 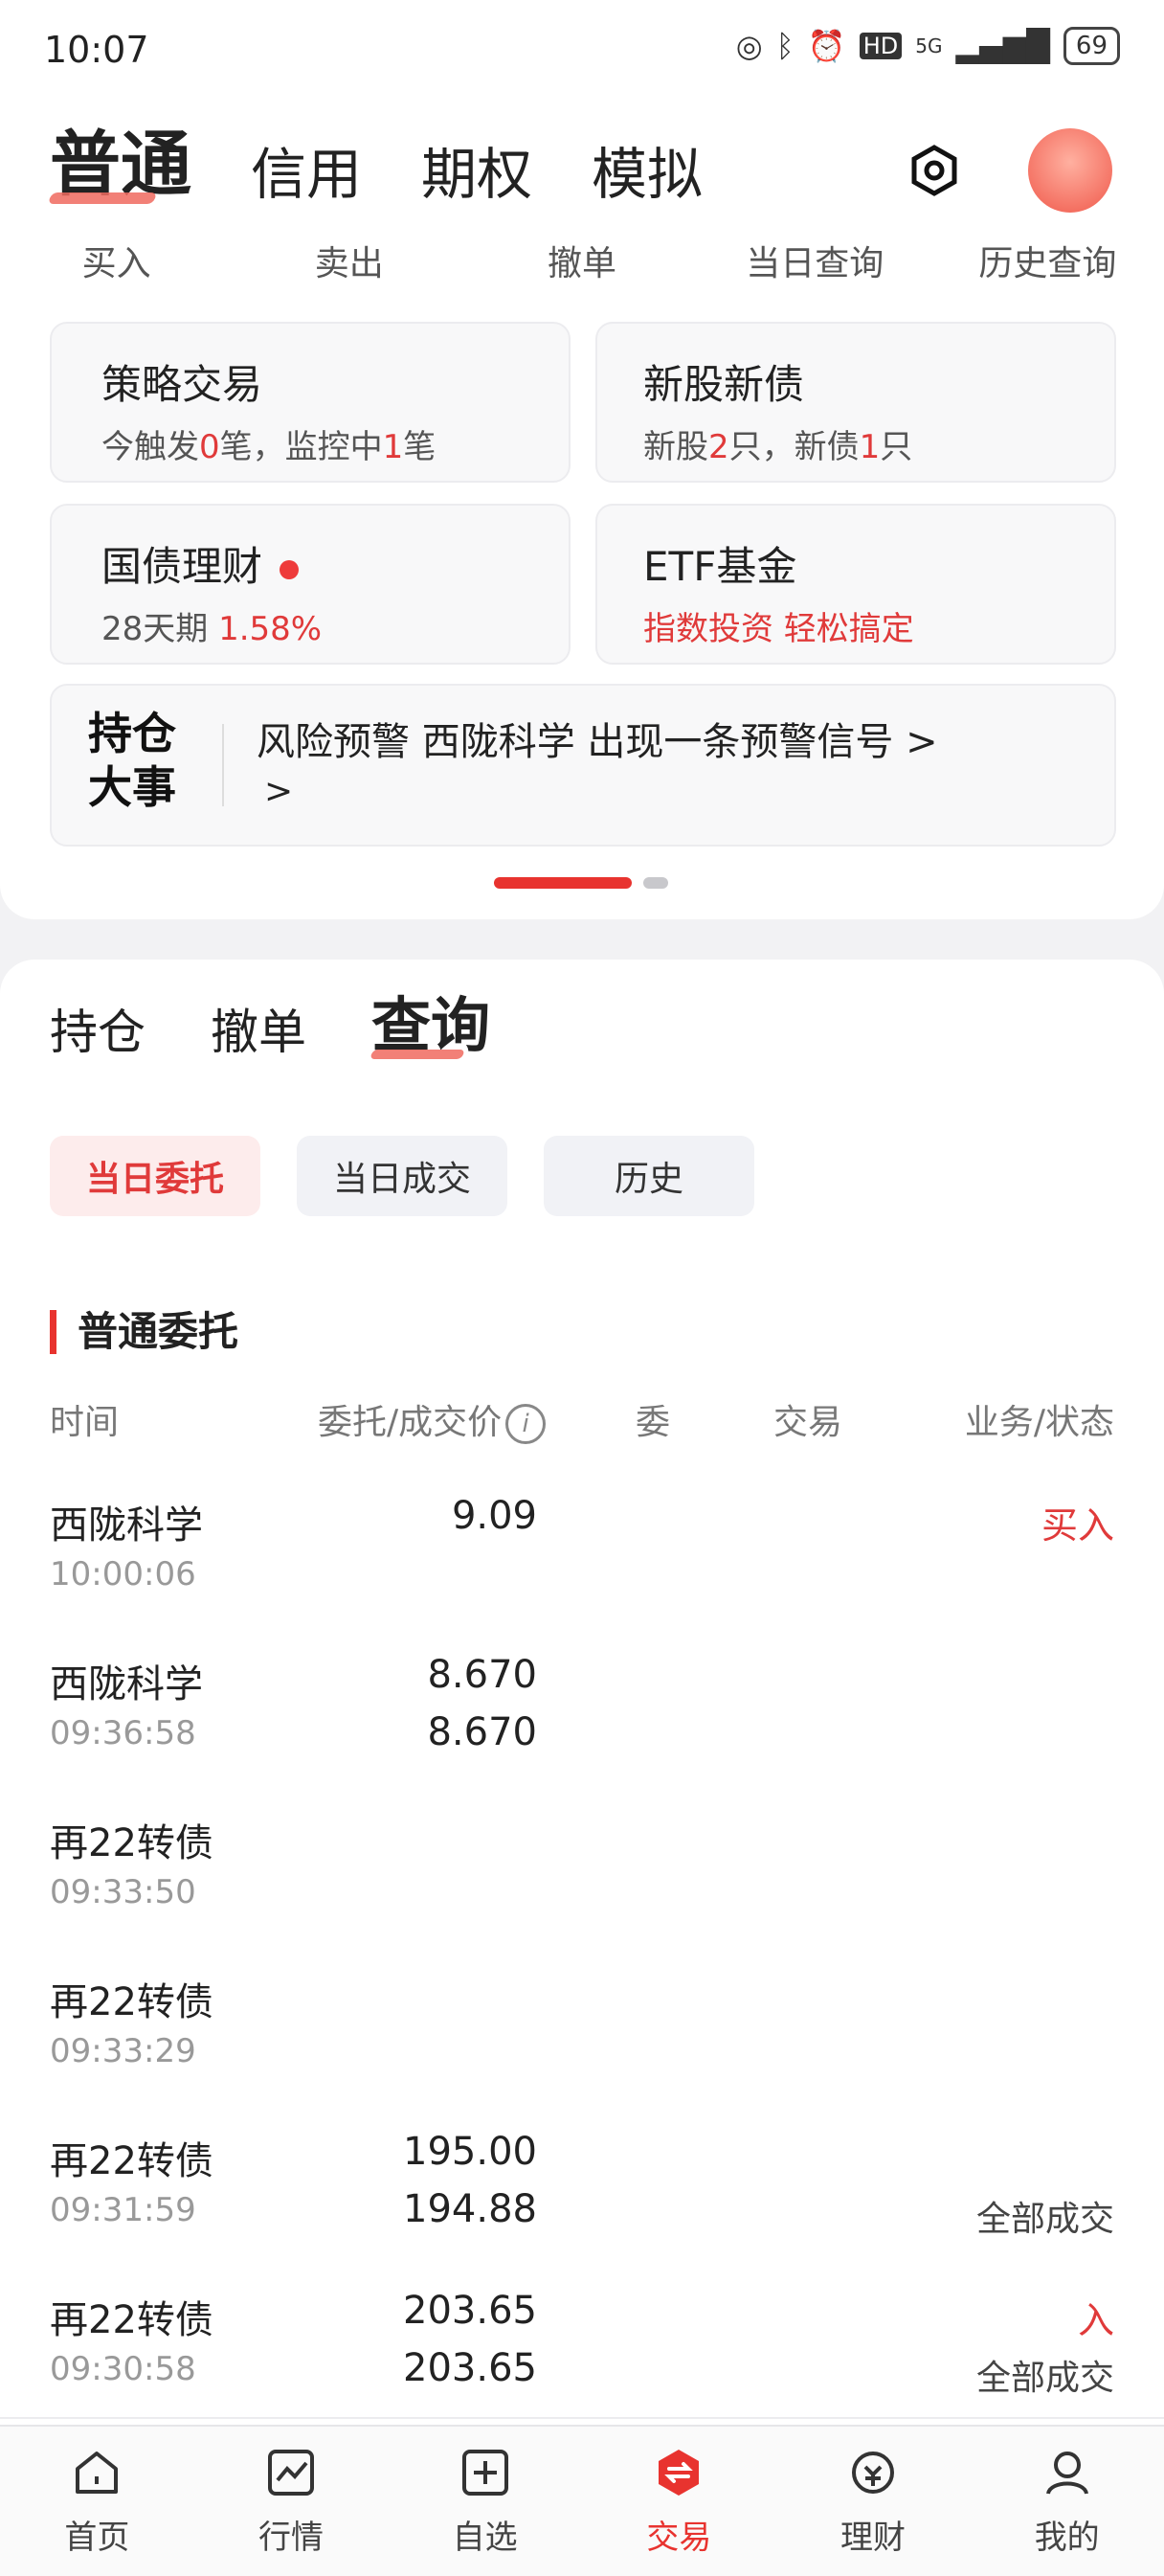 What do you see at coordinates (335, 563) in the screenshot?
I see `bond-finance-title: 国债理财` at bounding box center [335, 563].